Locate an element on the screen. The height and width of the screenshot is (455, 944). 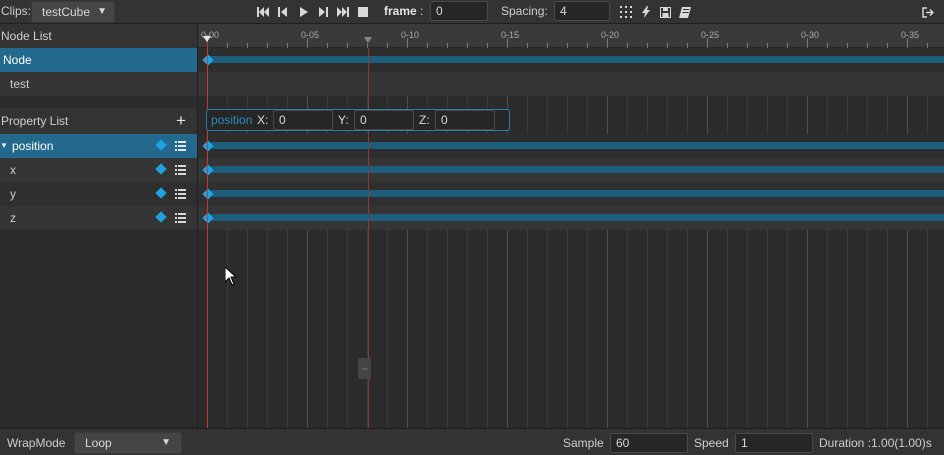
lightning-icon is located at coordinates (646, 12).